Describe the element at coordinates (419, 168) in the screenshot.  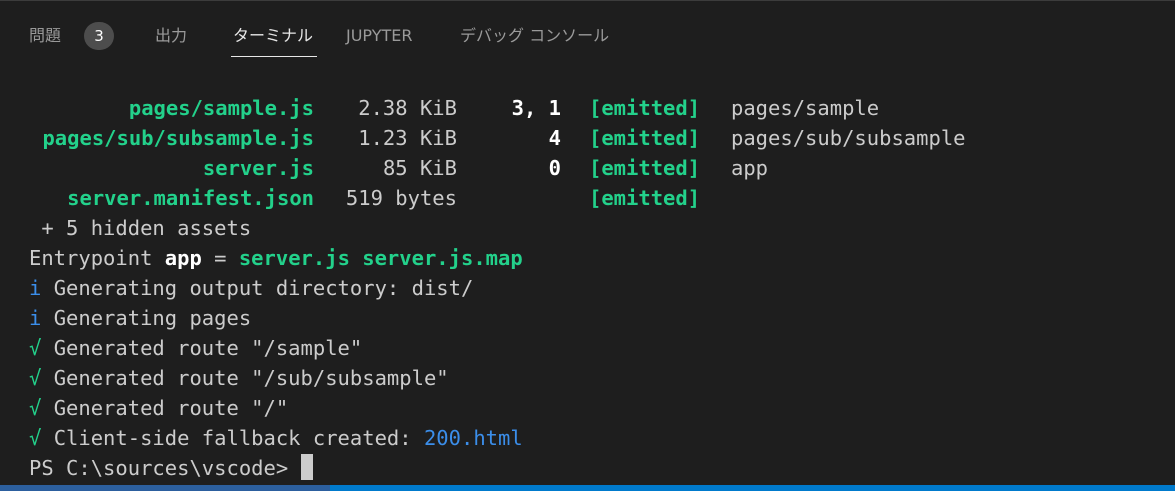
I see `asset-size: 85 KiB` at that location.